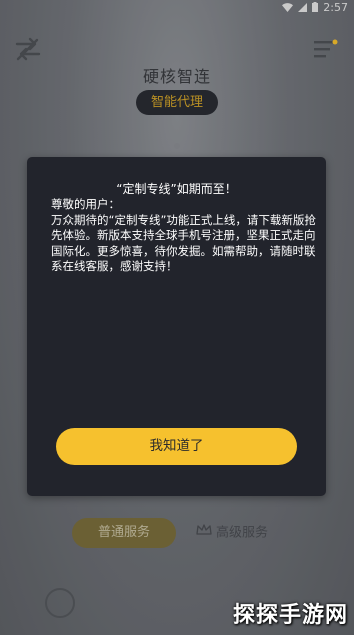 The height and width of the screenshot is (635, 354). I want to click on confirm-button: 我知道了, so click(176, 446).